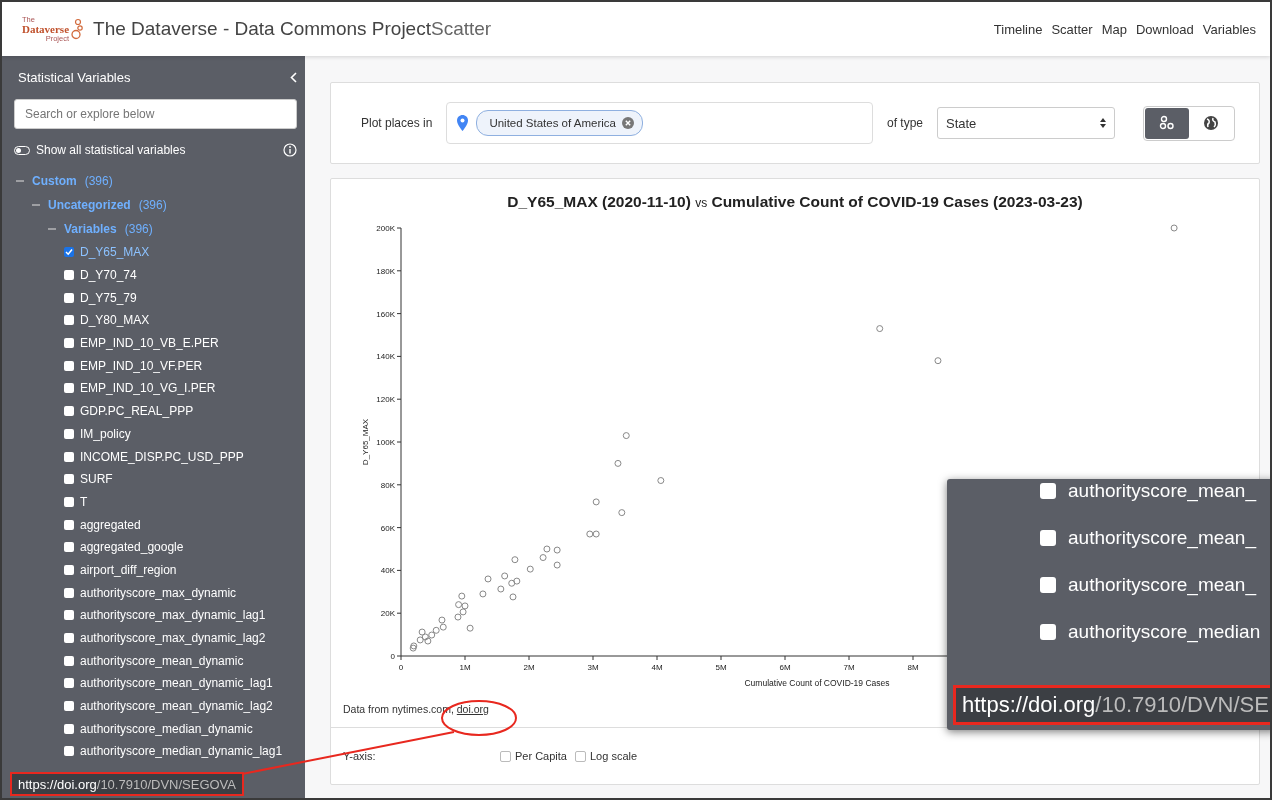 The width and height of the screenshot is (1272, 800). What do you see at coordinates (158, 592) in the screenshot?
I see `variable-label: authorityscore_max_dynamic` at bounding box center [158, 592].